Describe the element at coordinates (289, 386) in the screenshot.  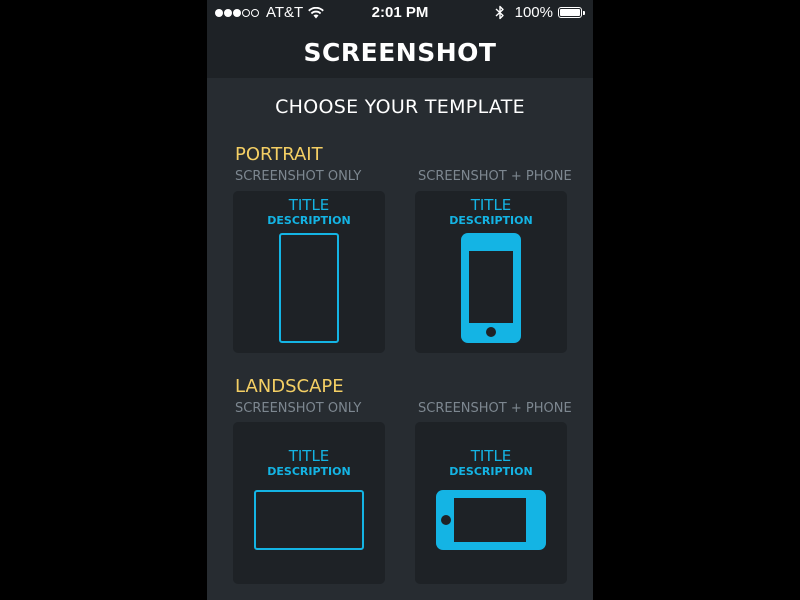
I see `section-label-landscape: LANDSCAPE` at that location.